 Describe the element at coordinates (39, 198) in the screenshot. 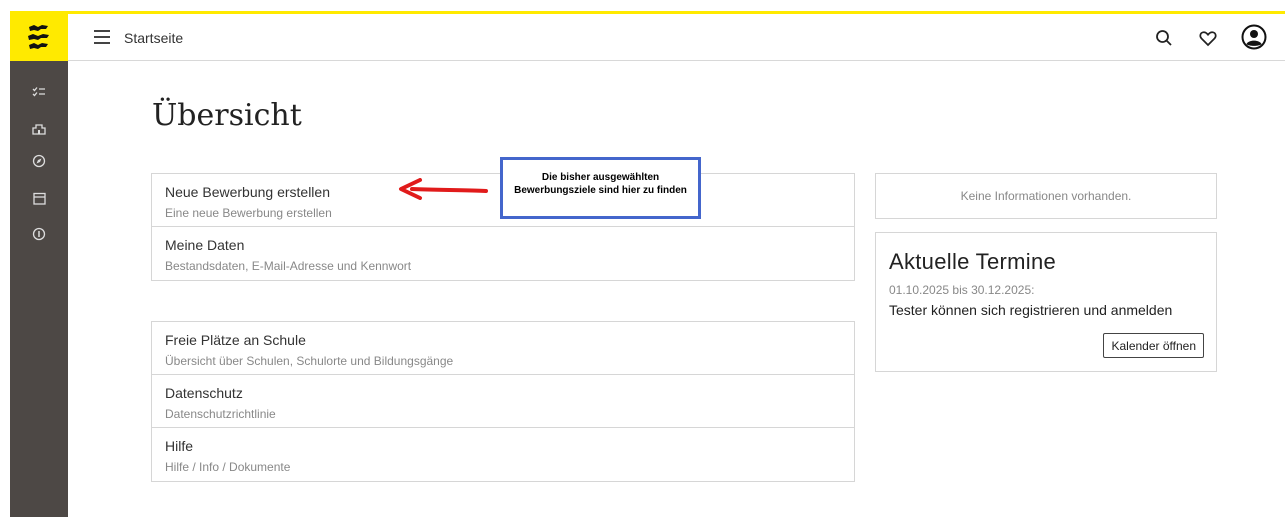

I see `calendar-icon` at that location.